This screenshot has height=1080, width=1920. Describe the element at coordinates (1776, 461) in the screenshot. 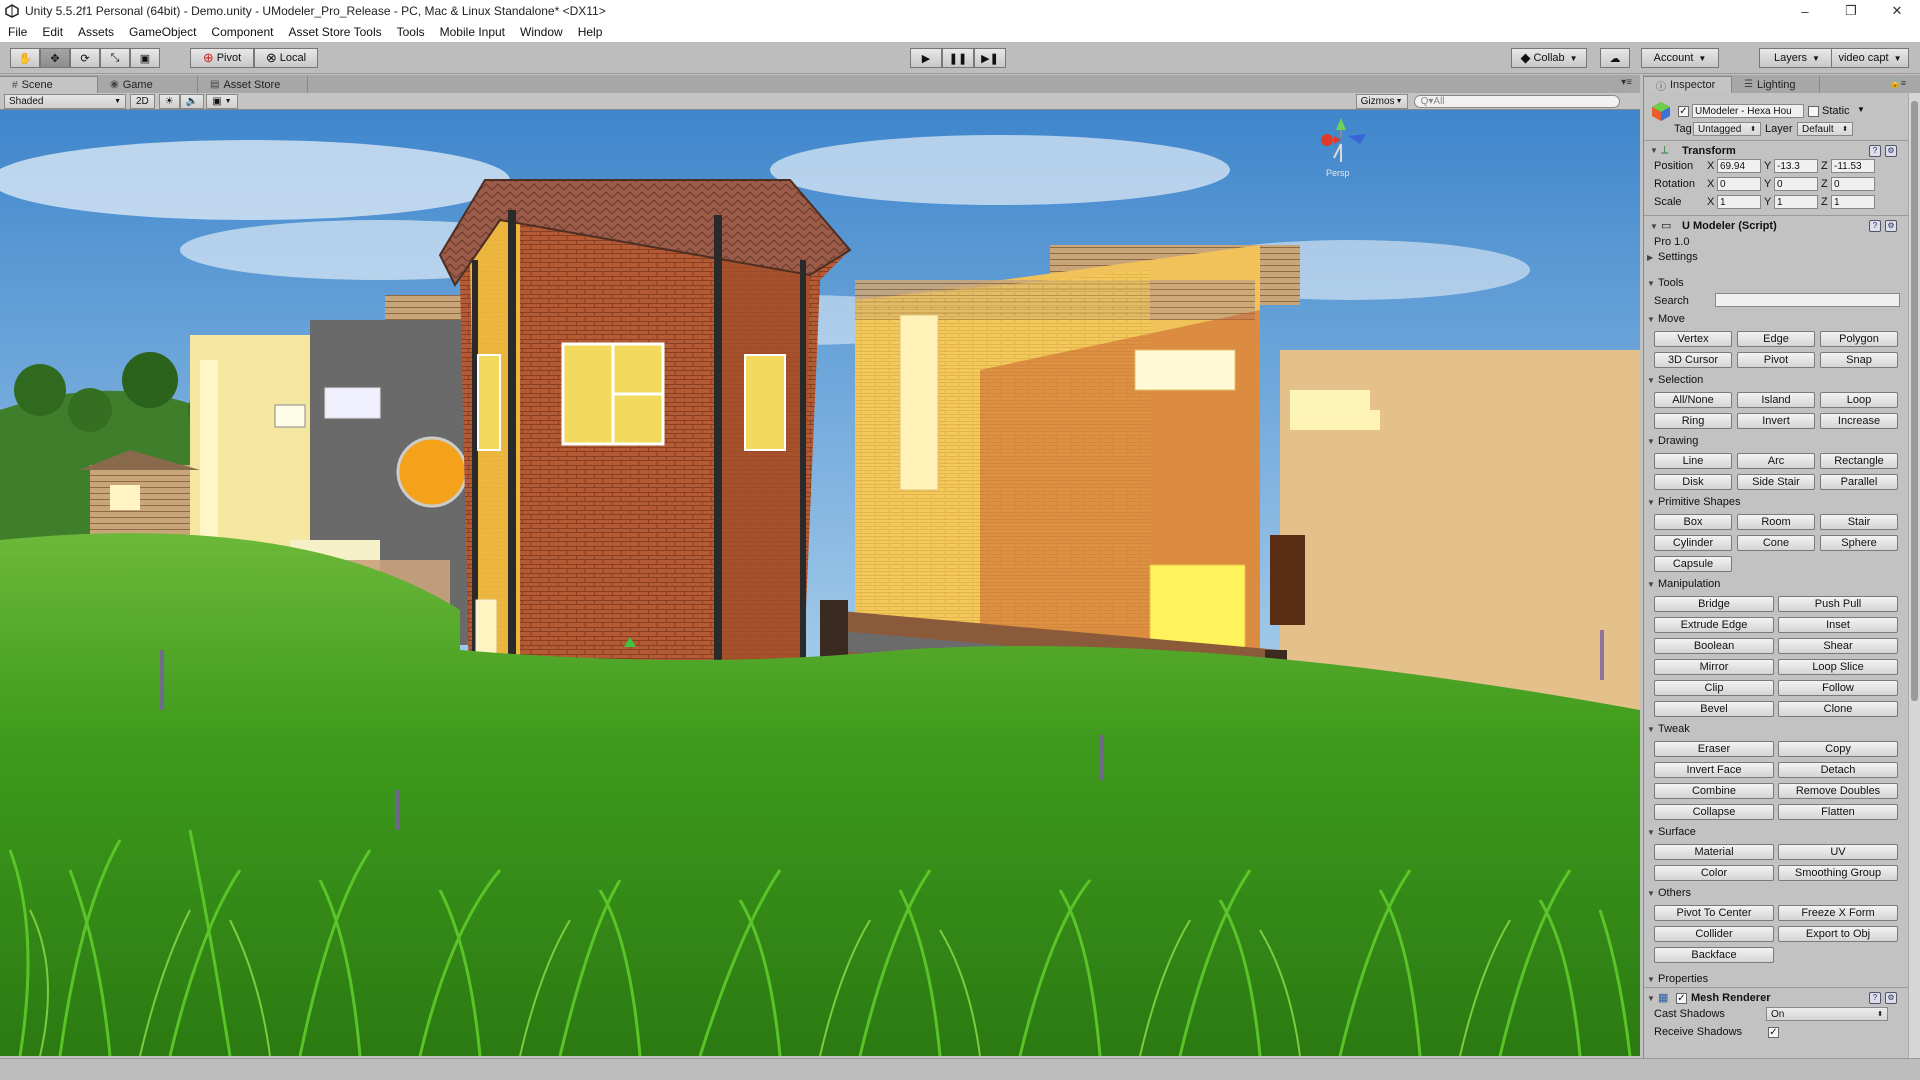

I see `arc-button: Arc` at that location.